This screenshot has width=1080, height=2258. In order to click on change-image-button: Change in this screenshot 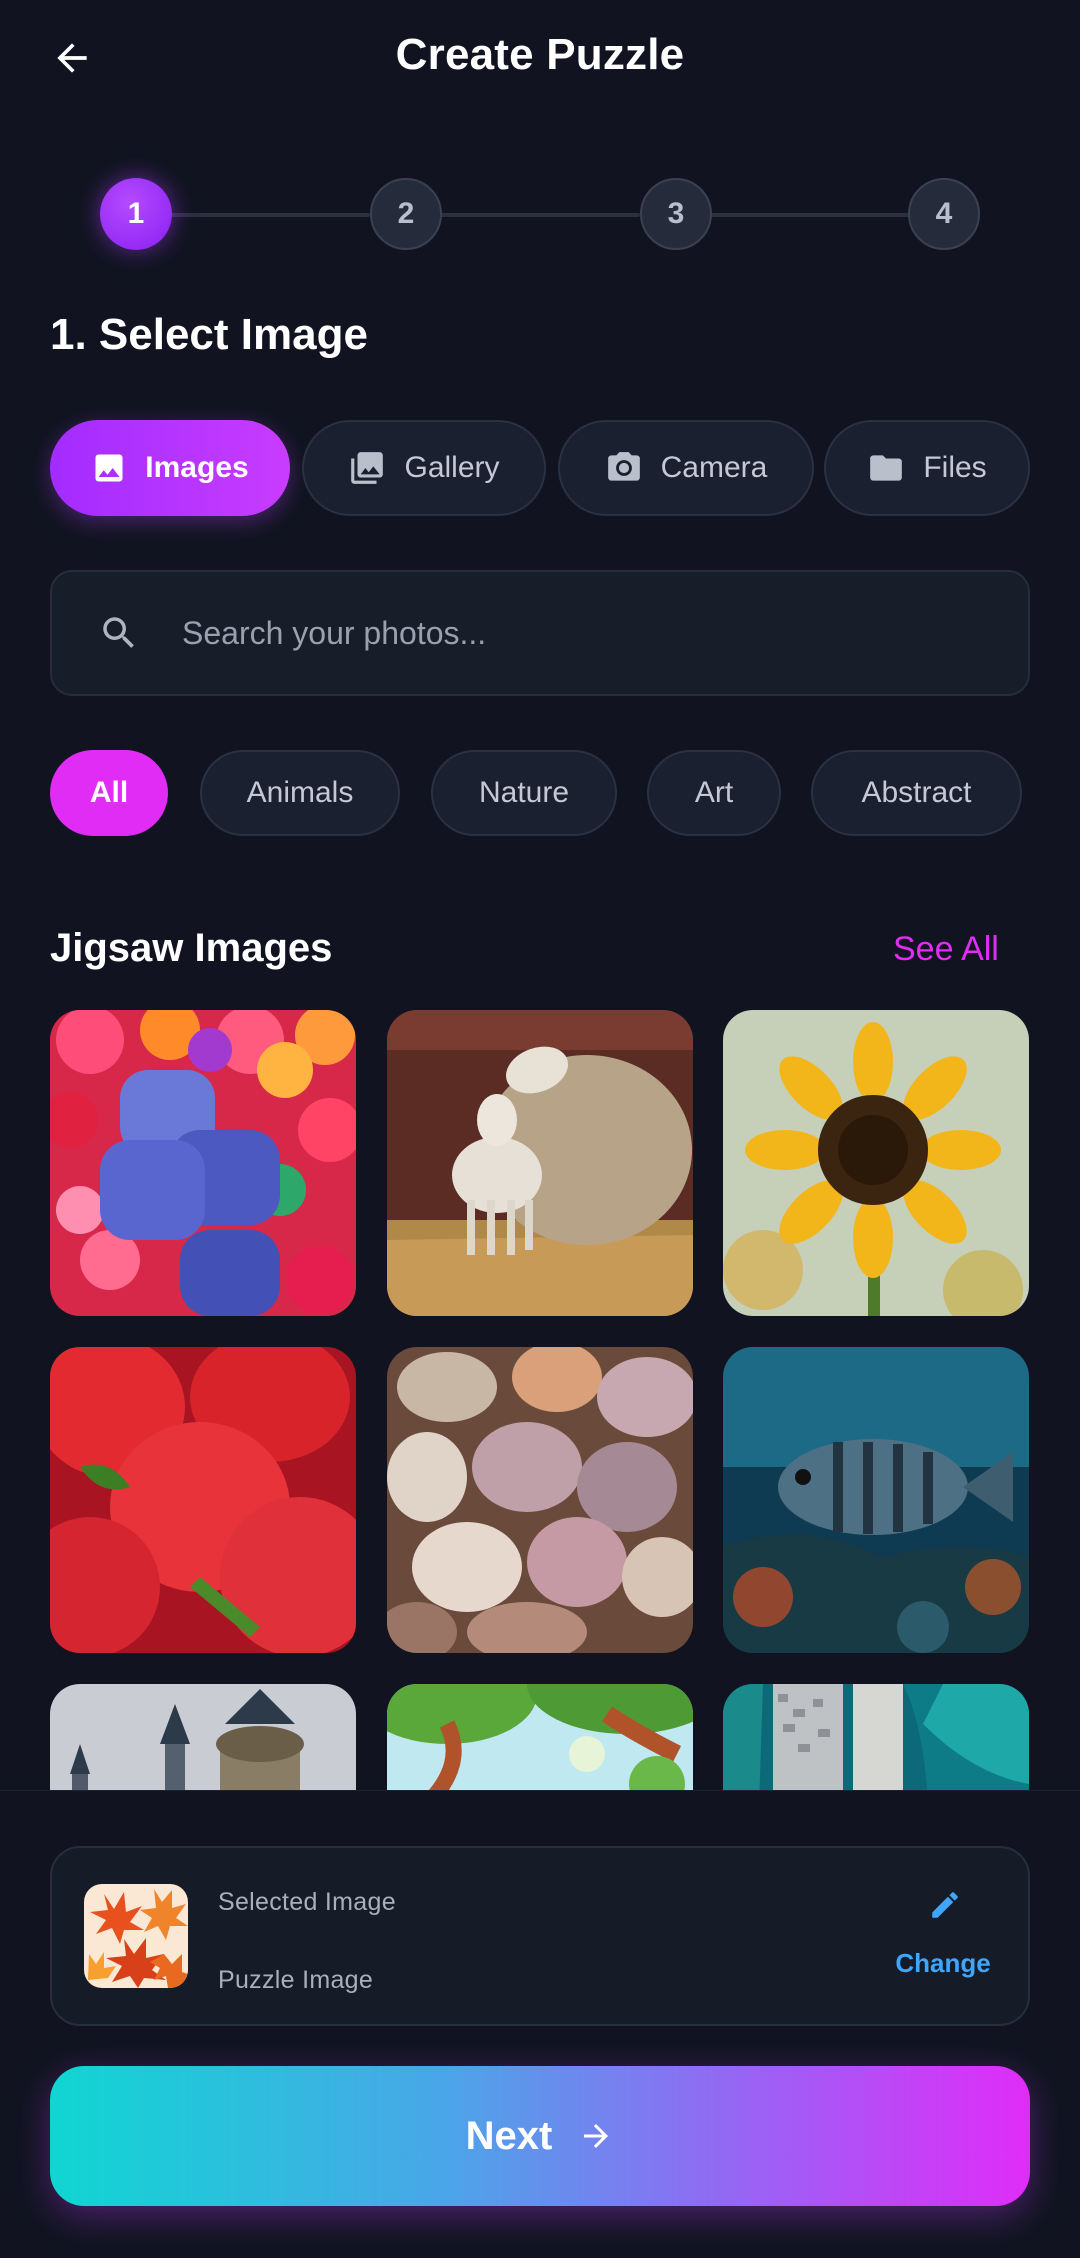, I will do `click(943, 1938)`.